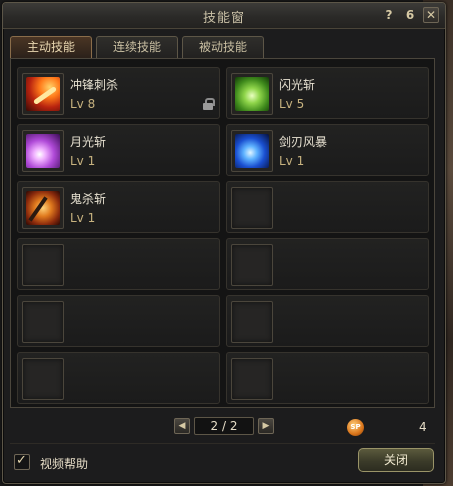 The image size is (453, 486). What do you see at coordinates (182, 426) in the screenshot?
I see `prev-page-button: ◀` at bounding box center [182, 426].